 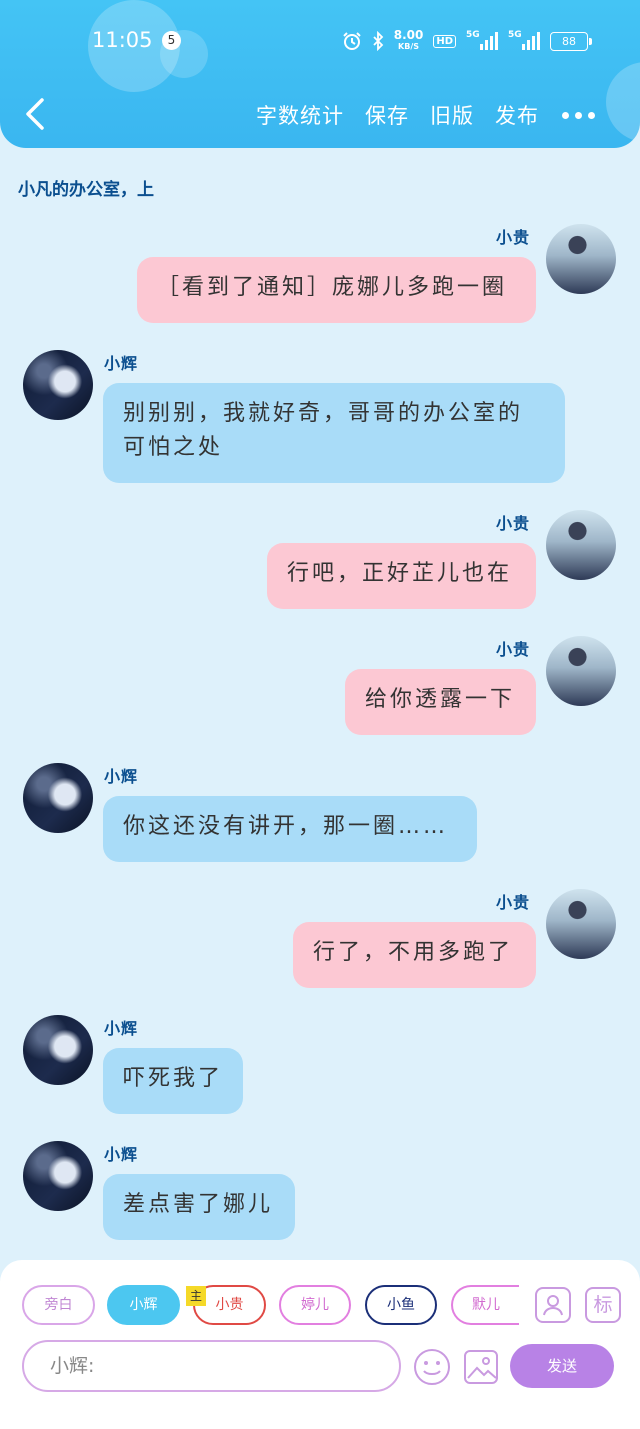 What do you see at coordinates (432, 1367) in the screenshot?
I see `emoji-icon` at bounding box center [432, 1367].